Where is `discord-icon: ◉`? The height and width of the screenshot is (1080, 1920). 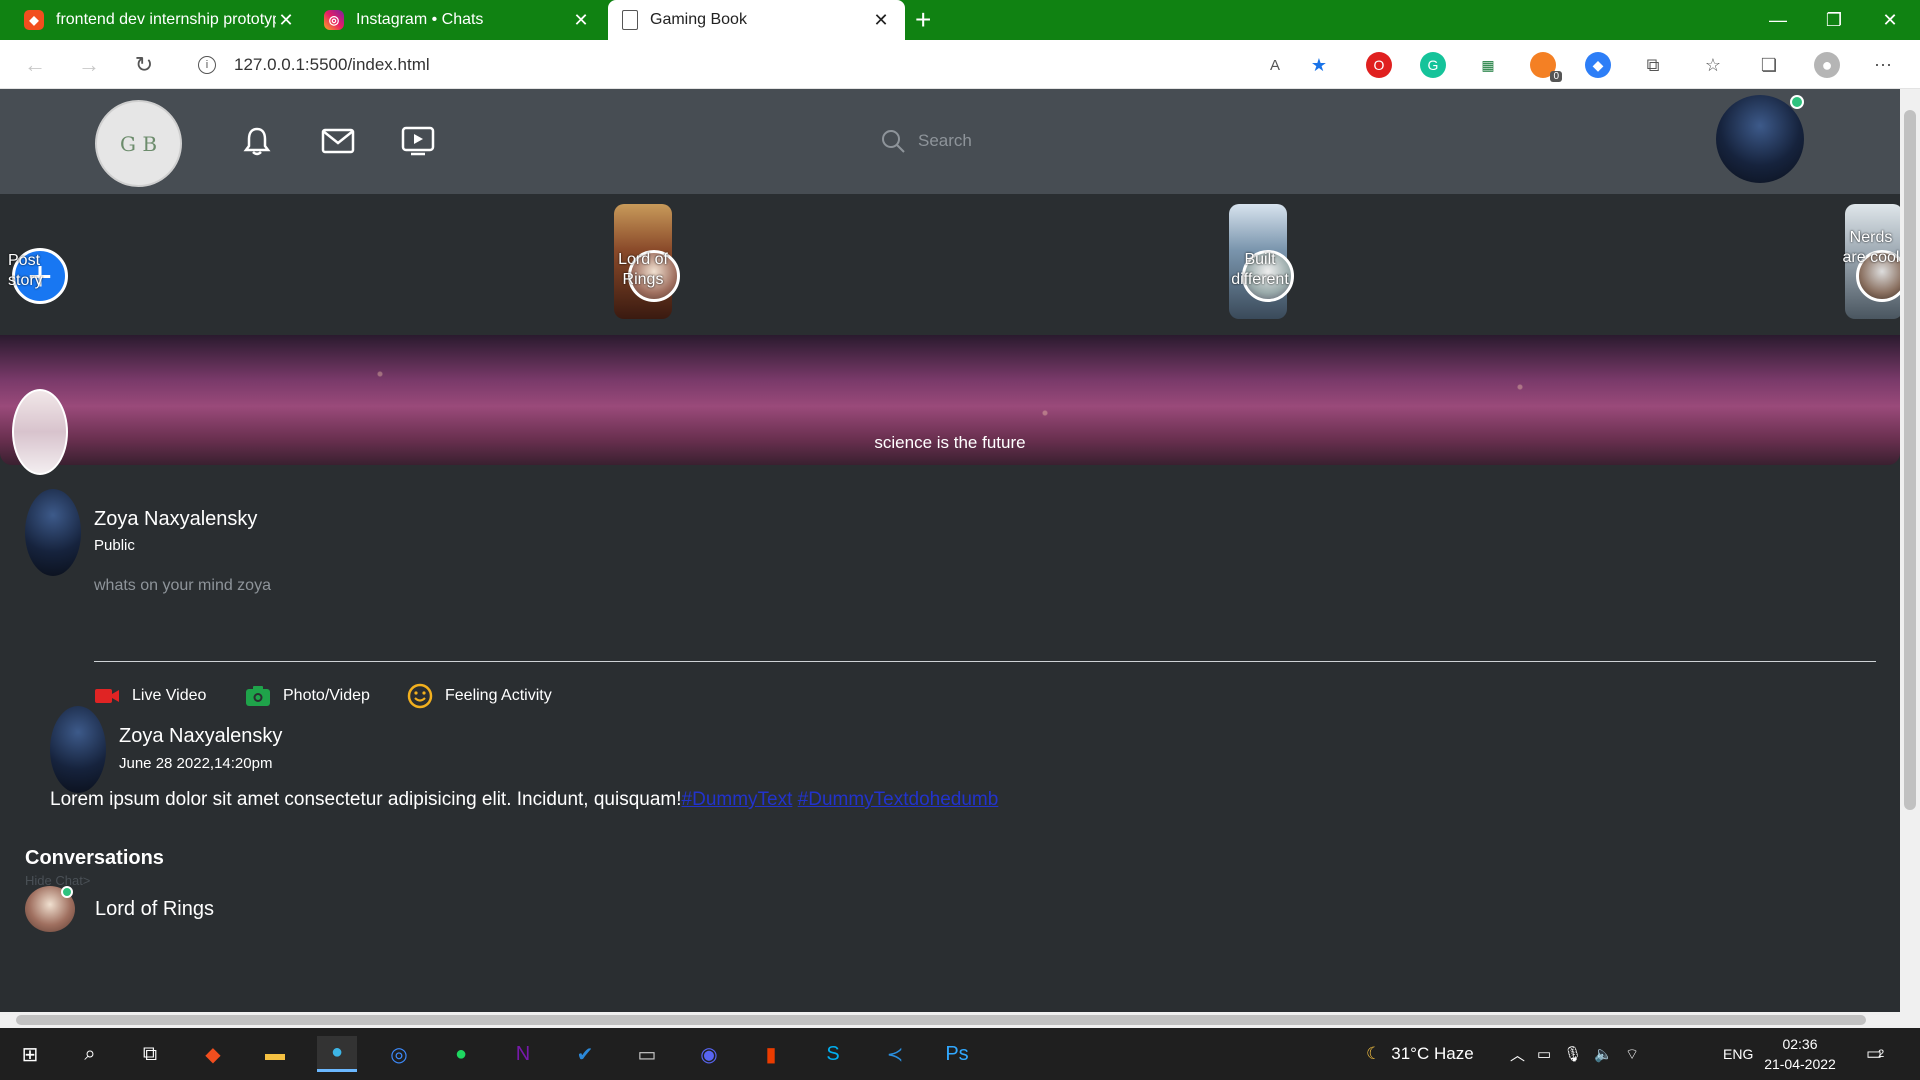
discord-icon: ◉ is located at coordinates (709, 1054).